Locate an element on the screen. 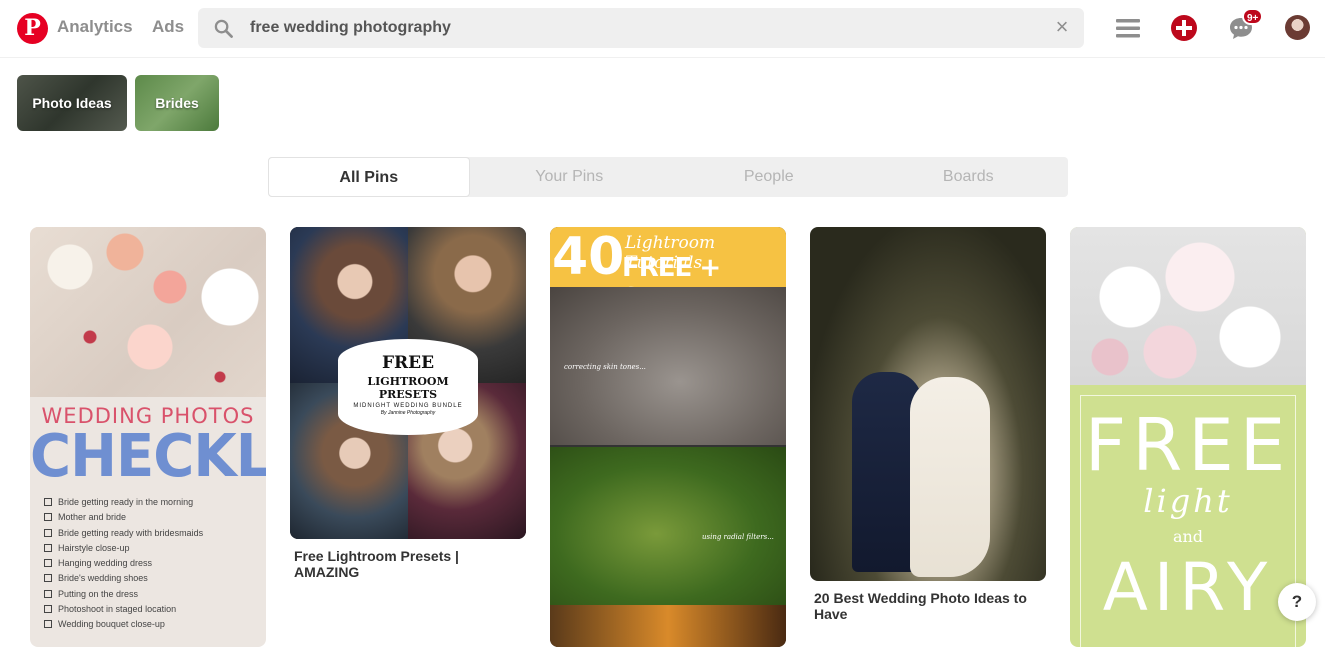 The width and height of the screenshot is (1325, 647). search-icon is located at coordinates (223, 28).